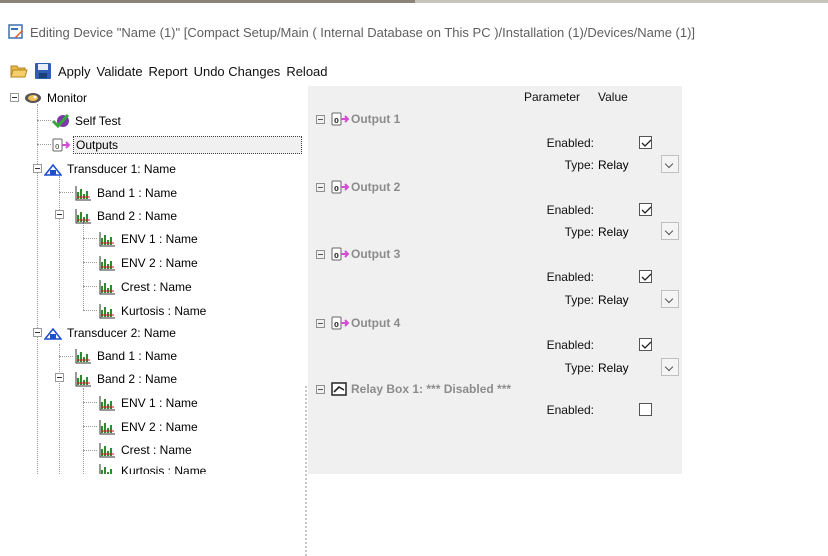 The image size is (828, 556). What do you see at coordinates (14, 97) in the screenshot?
I see `collapse-monitor-toggle` at bounding box center [14, 97].